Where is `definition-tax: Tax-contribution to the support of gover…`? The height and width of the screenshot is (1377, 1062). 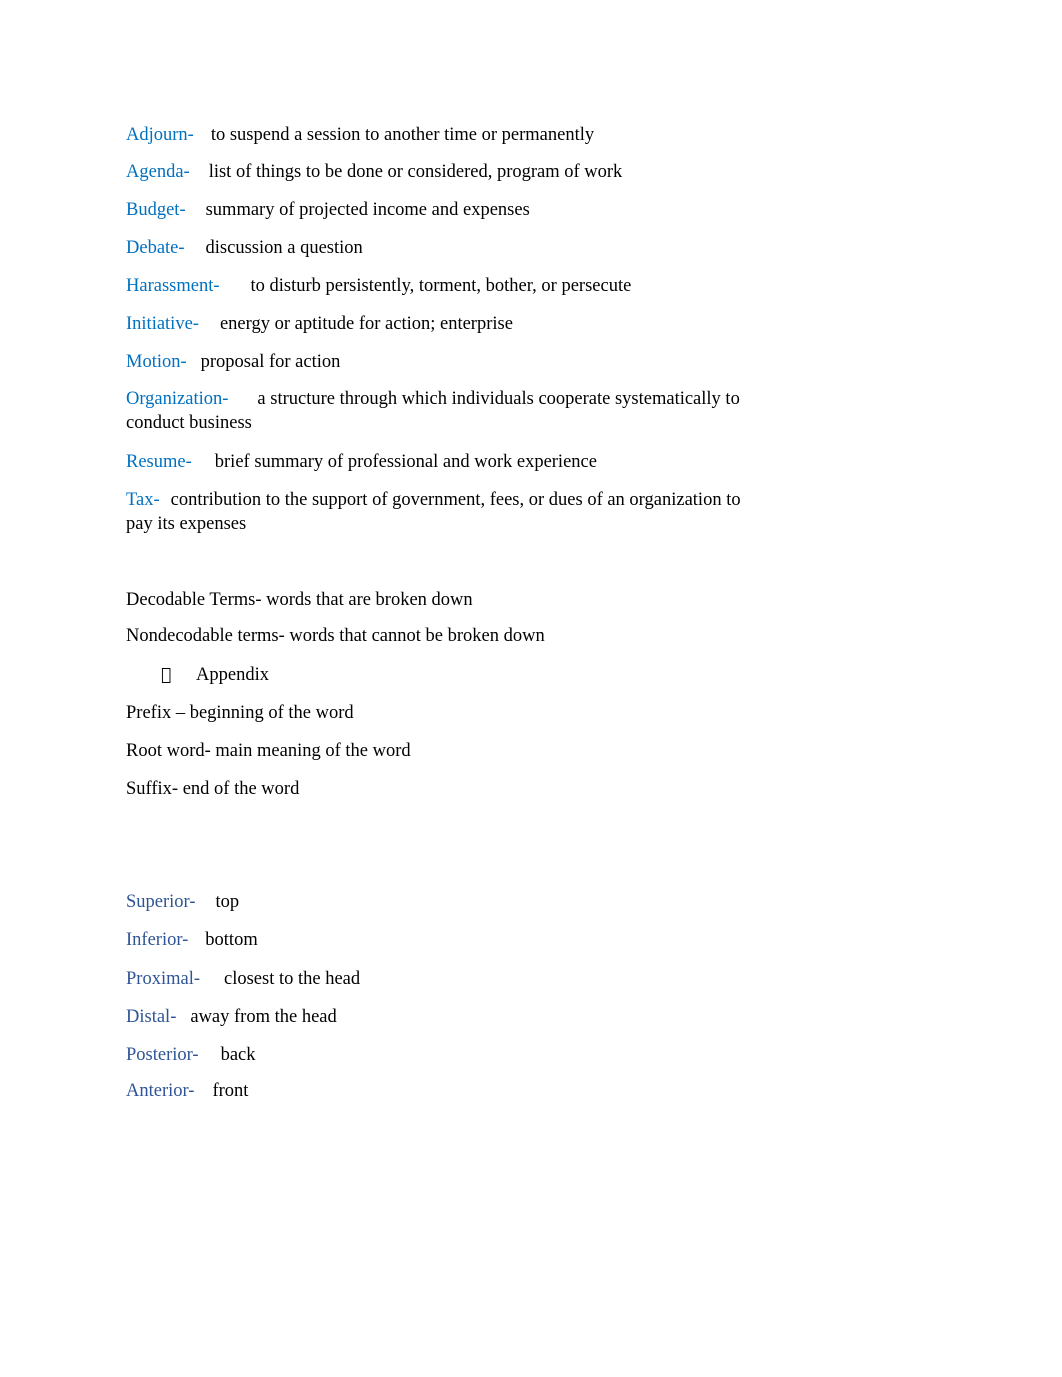 definition-tax: Tax-contribution to the support of gover… is located at coordinates (446, 512).